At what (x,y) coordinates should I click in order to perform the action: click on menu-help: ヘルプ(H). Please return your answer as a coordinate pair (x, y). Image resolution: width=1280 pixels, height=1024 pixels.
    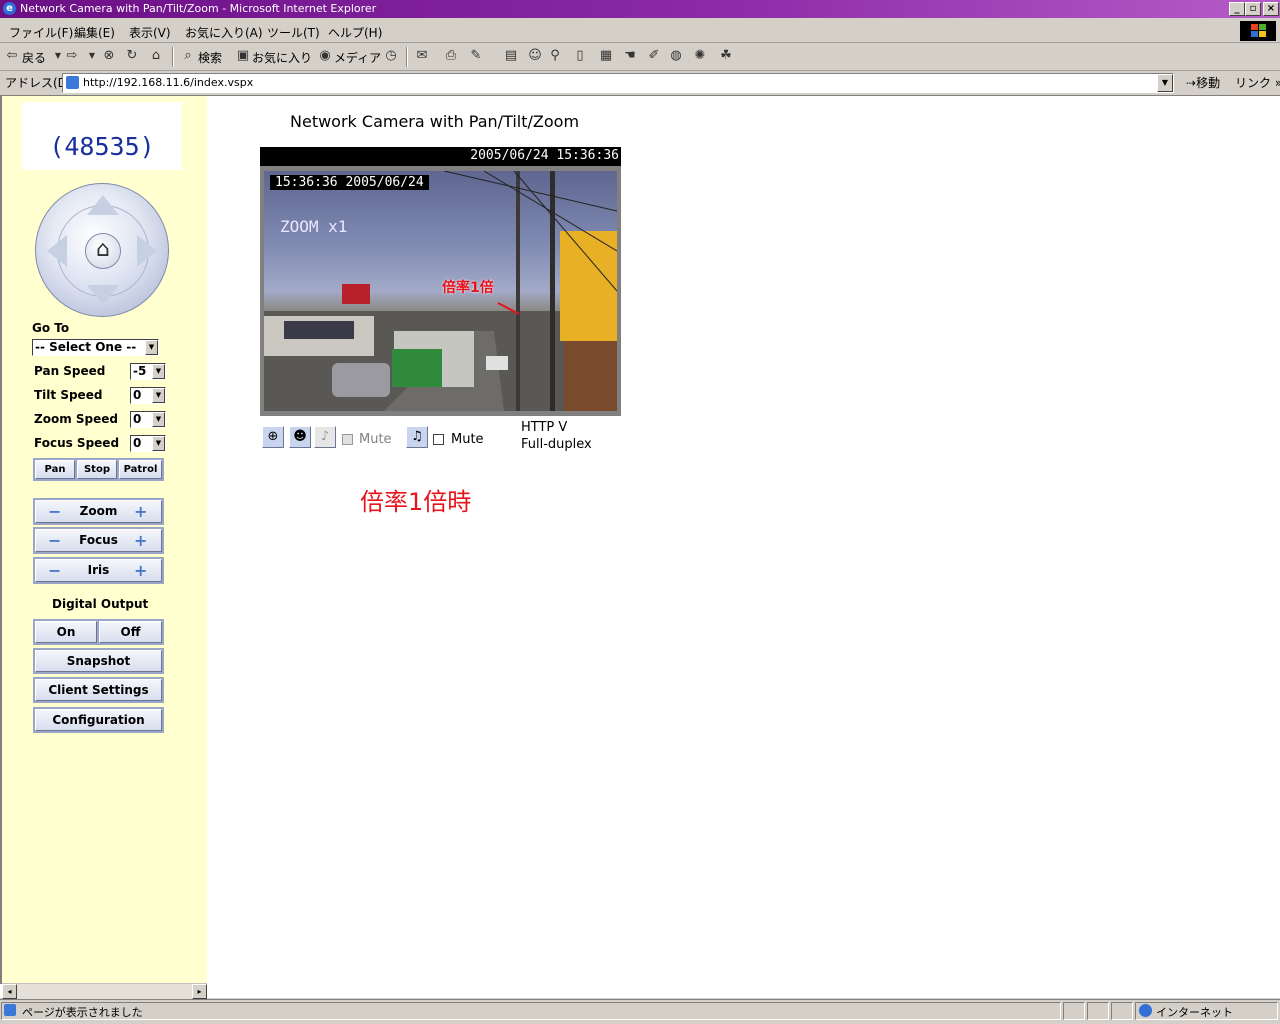
    Looking at the image, I should click on (355, 32).